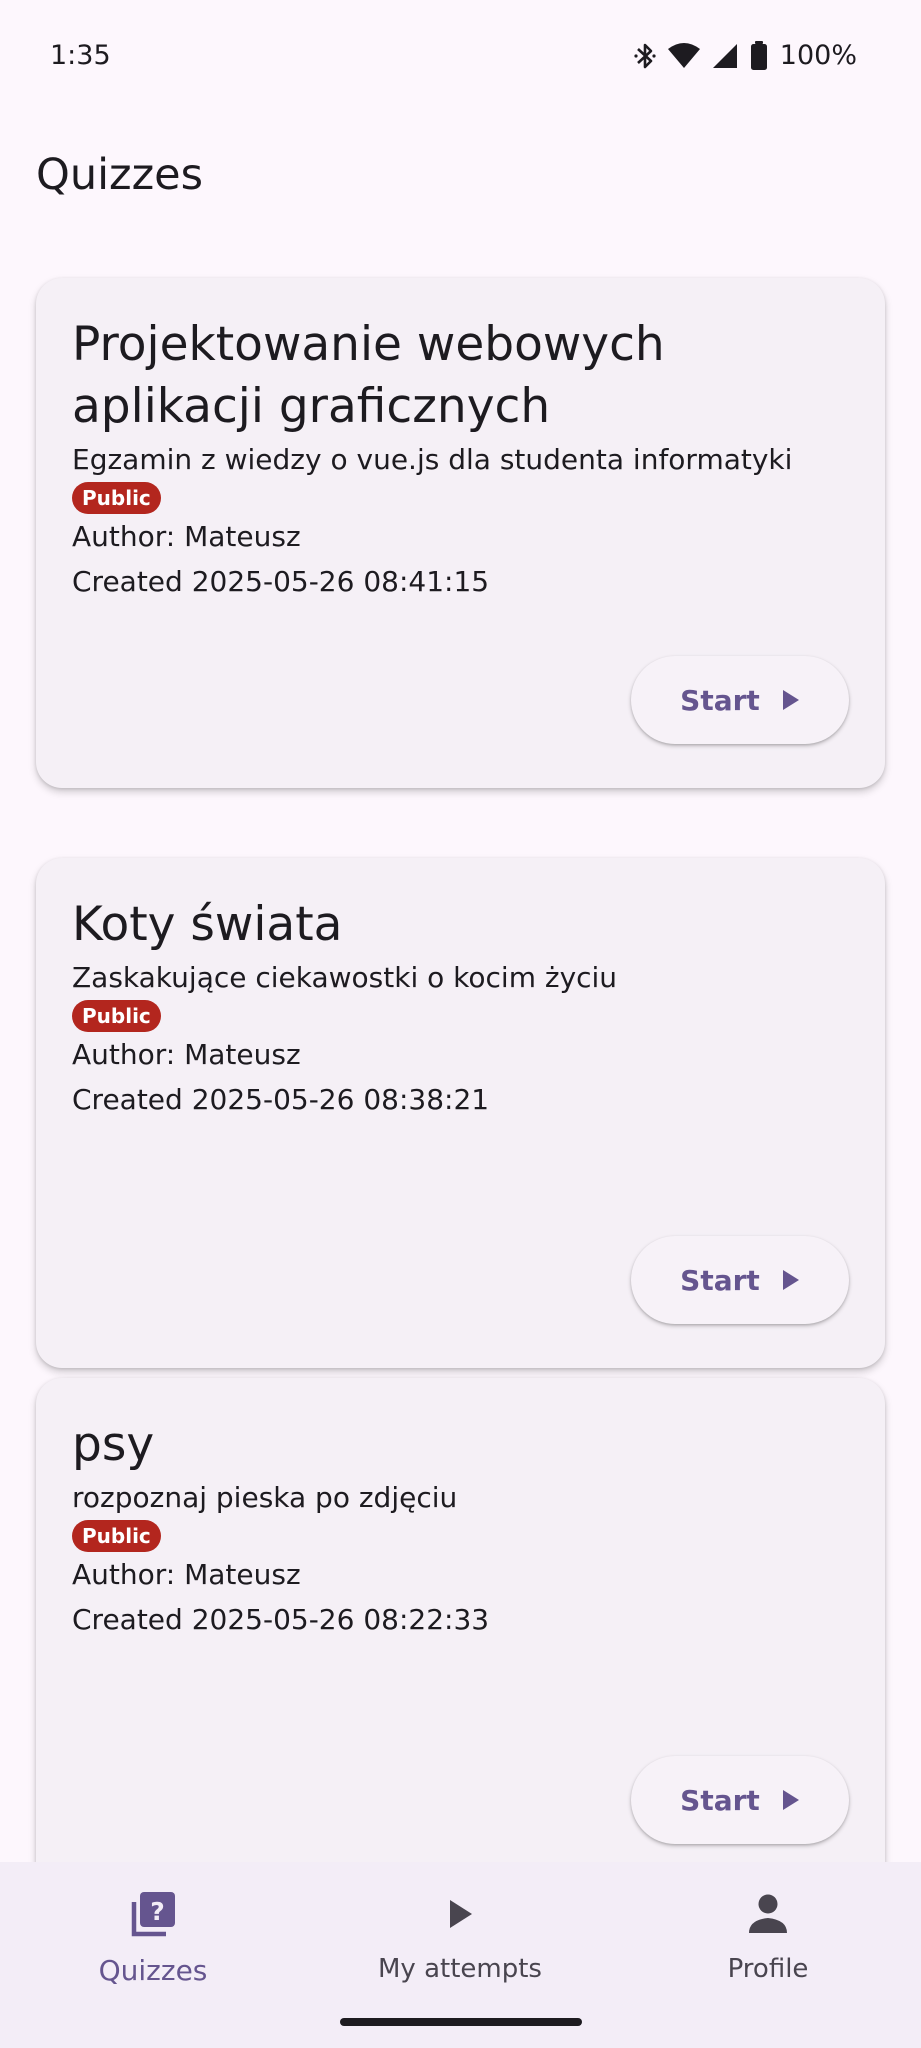 This screenshot has height=2048, width=921. What do you see at coordinates (461, 2022) in the screenshot?
I see `gesture-bar` at bounding box center [461, 2022].